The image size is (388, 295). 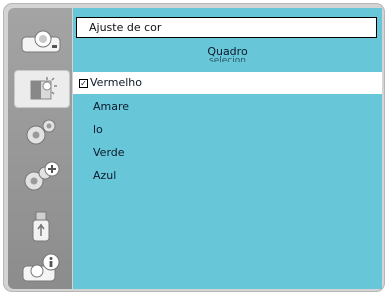 I want to click on projector-info-icon, so click(x=41, y=267).